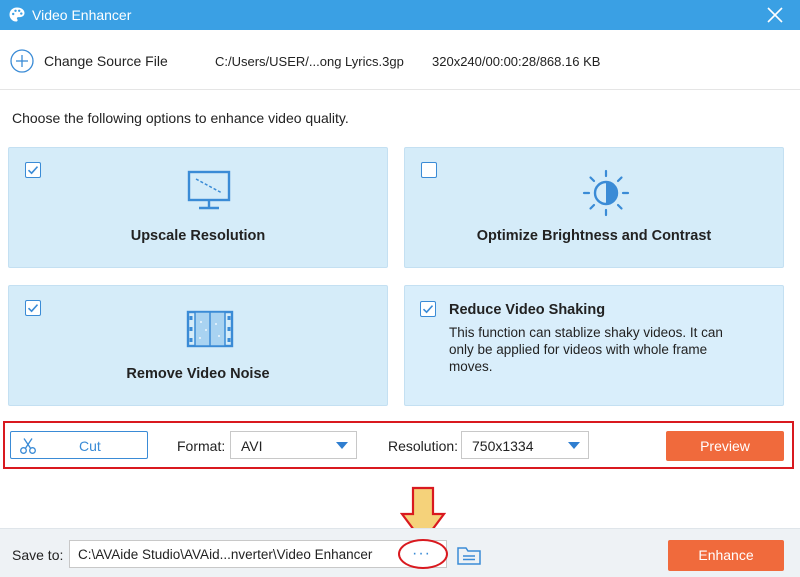 The image size is (800, 577). Describe the element at coordinates (606, 193) in the screenshot. I see `brightness-icon` at that location.